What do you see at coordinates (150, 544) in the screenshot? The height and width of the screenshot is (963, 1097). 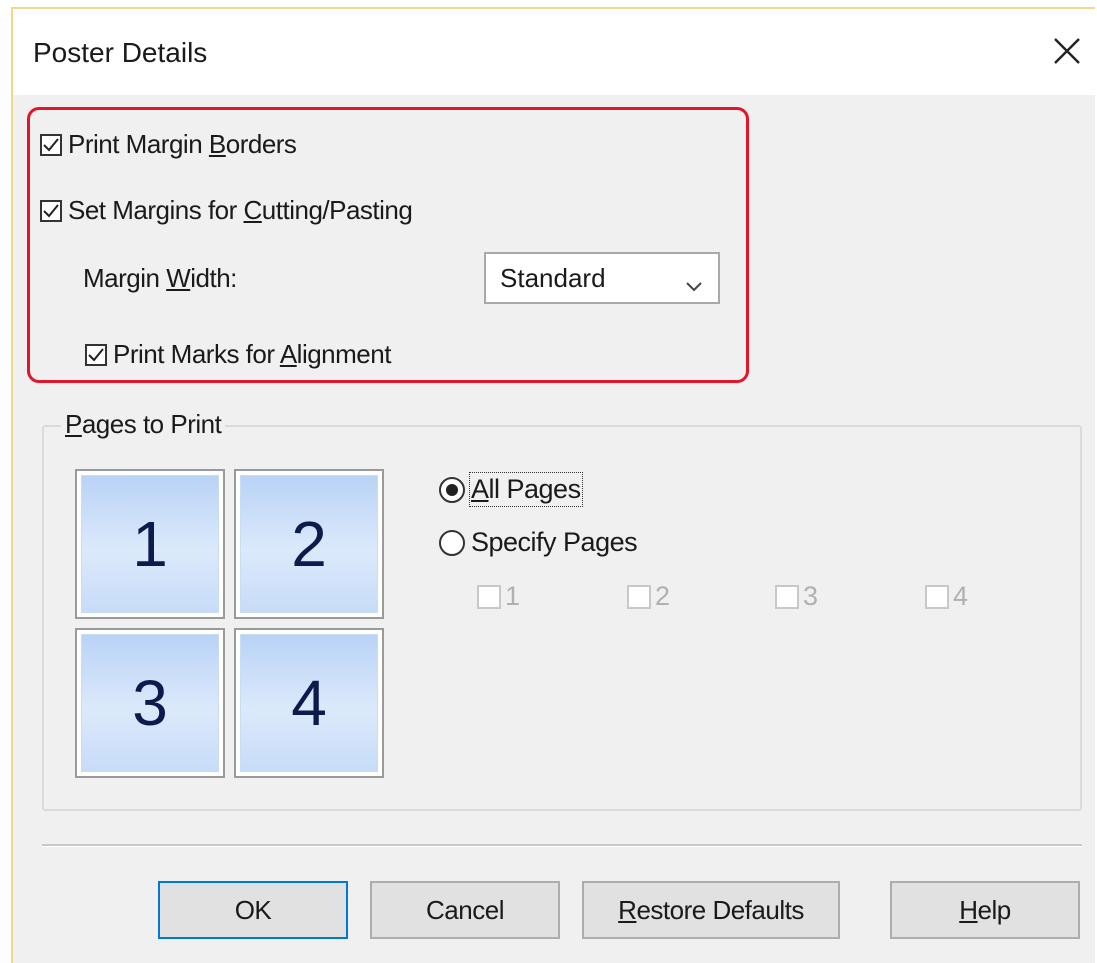 I see `page-tile-1: 1` at bounding box center [150, 544].